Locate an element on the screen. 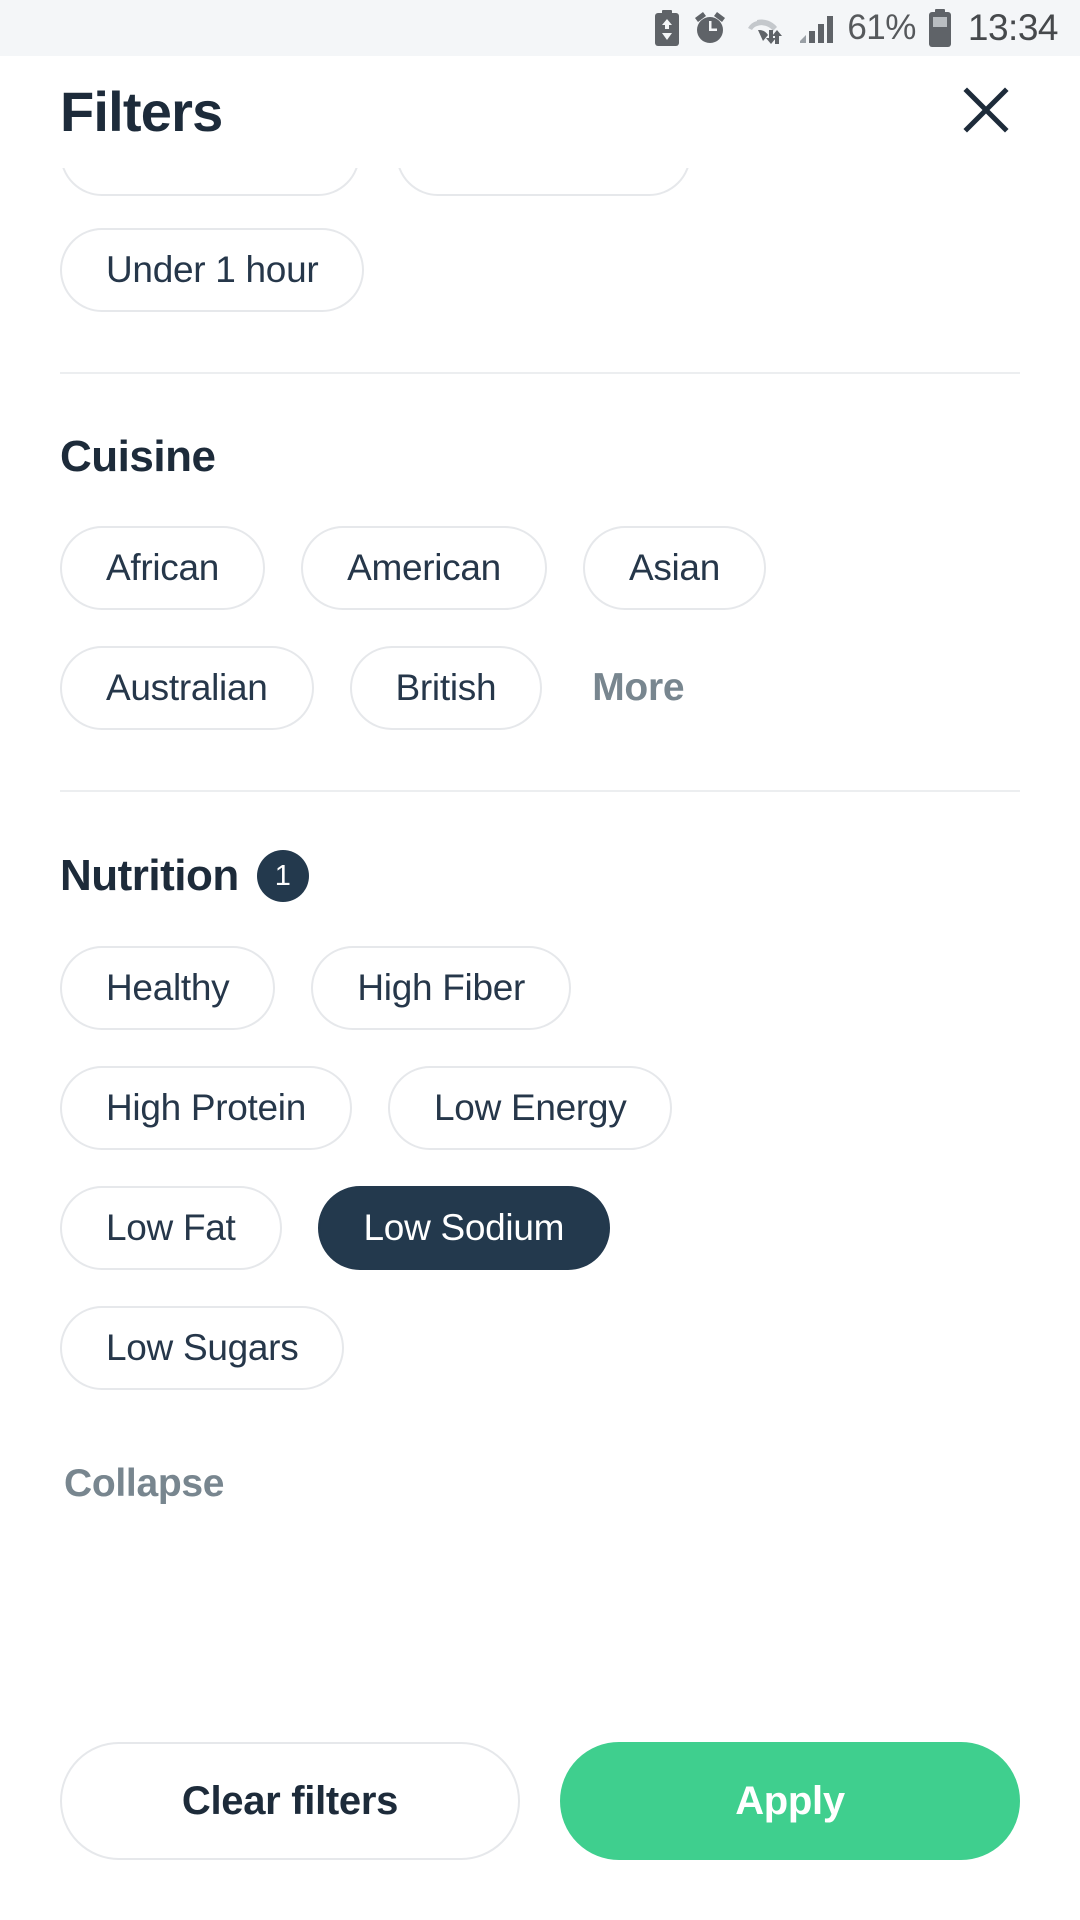 This screenshot has width=1080, height=1920. chip-asian: Asian is located at coordinates (674, 568).